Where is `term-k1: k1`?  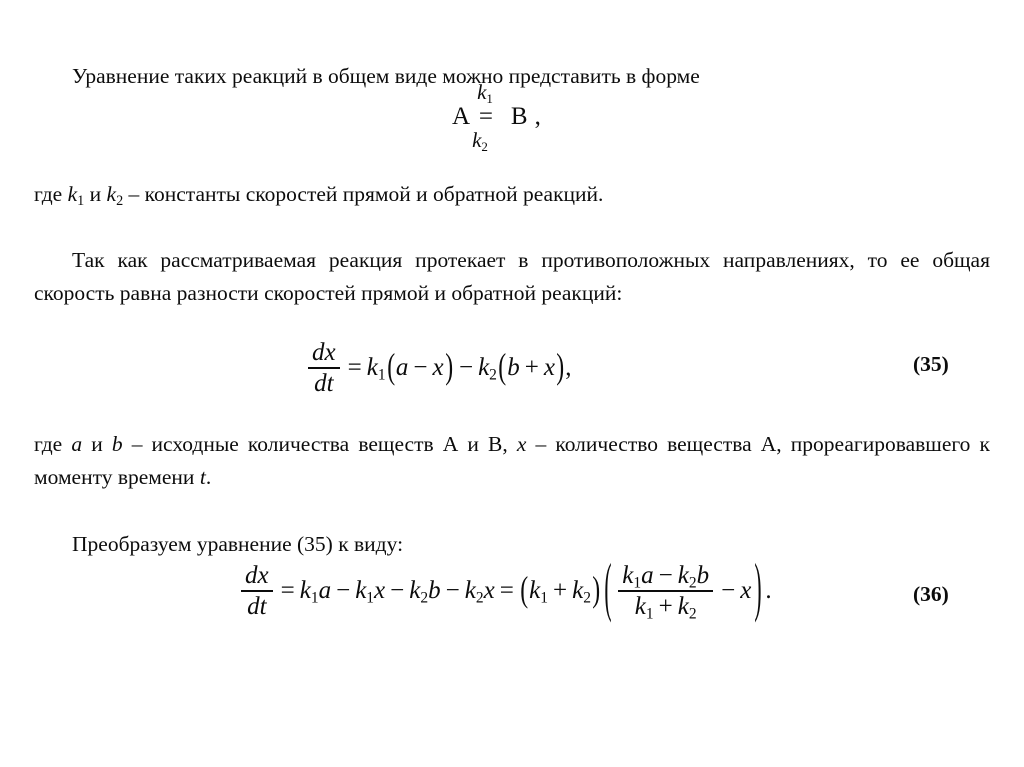 term-k1: k1 is located at coordinates (376, 368).